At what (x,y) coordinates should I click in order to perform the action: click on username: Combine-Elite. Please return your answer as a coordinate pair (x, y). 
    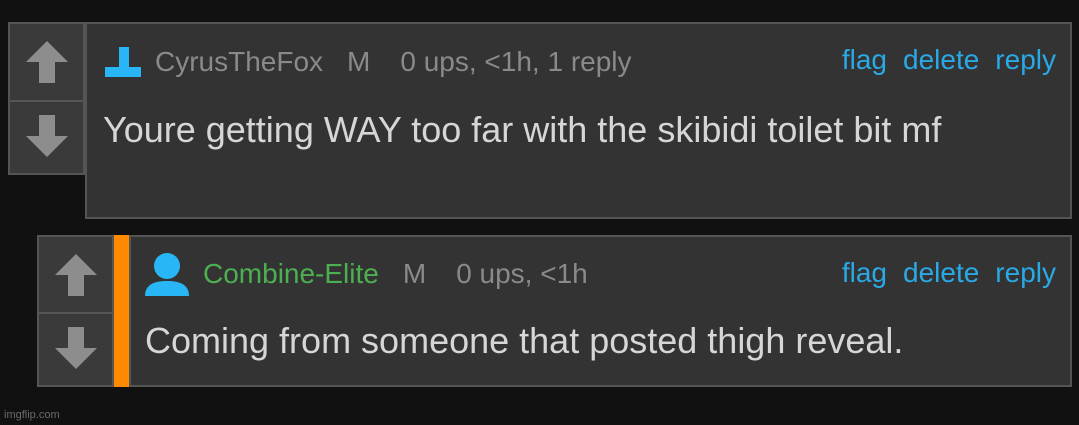
    Looking at the image, I should click on (291, 274).